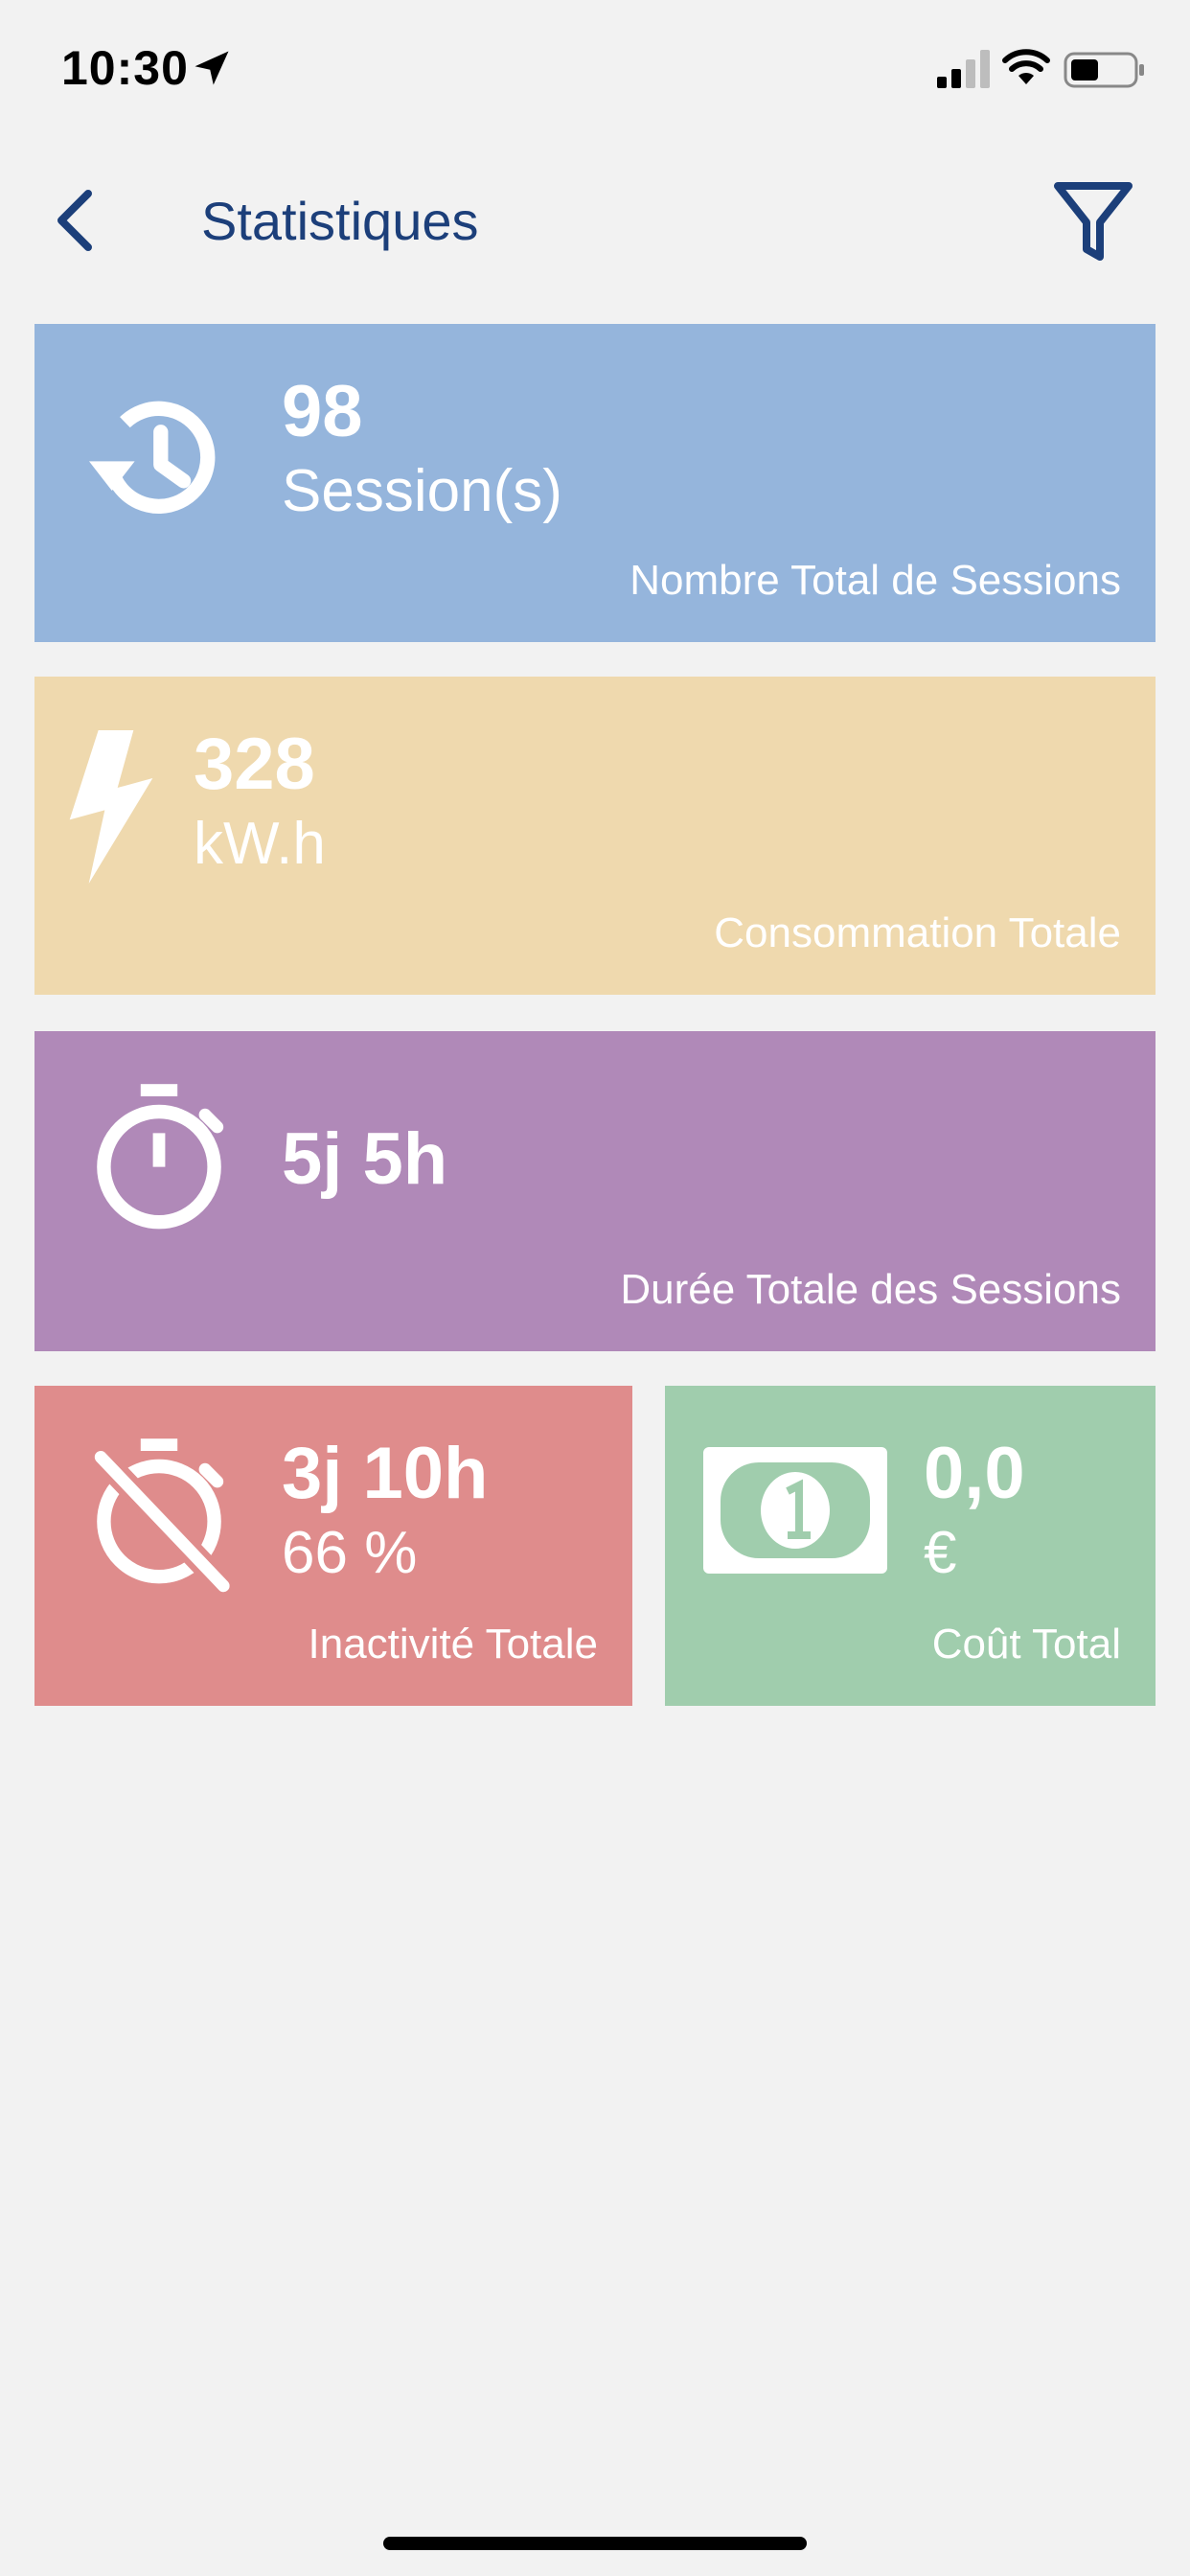 Image resolution: width=1190 pixels, height=2576 pixels. I want to click on duration-card: 5j 5h Durée Totale des Sessions, so click(595, 1191).